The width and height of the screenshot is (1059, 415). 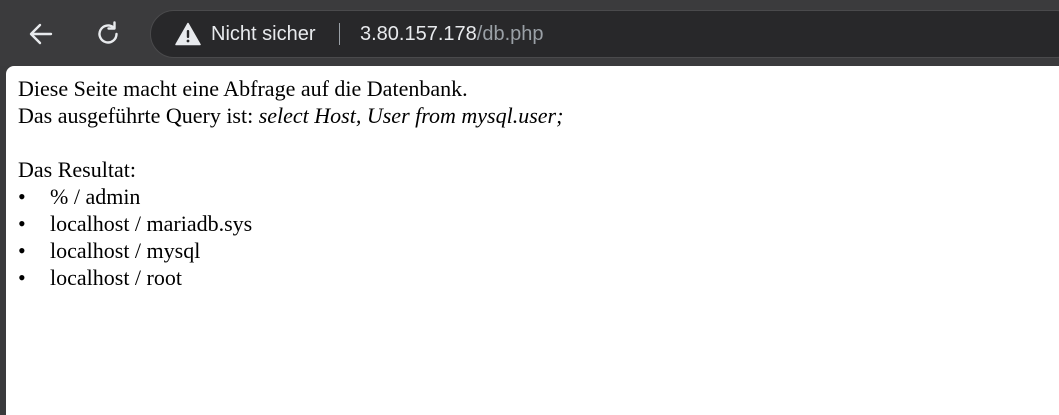 I want to click on result-heading: Das Resultat:, so click(x=77, y=169).